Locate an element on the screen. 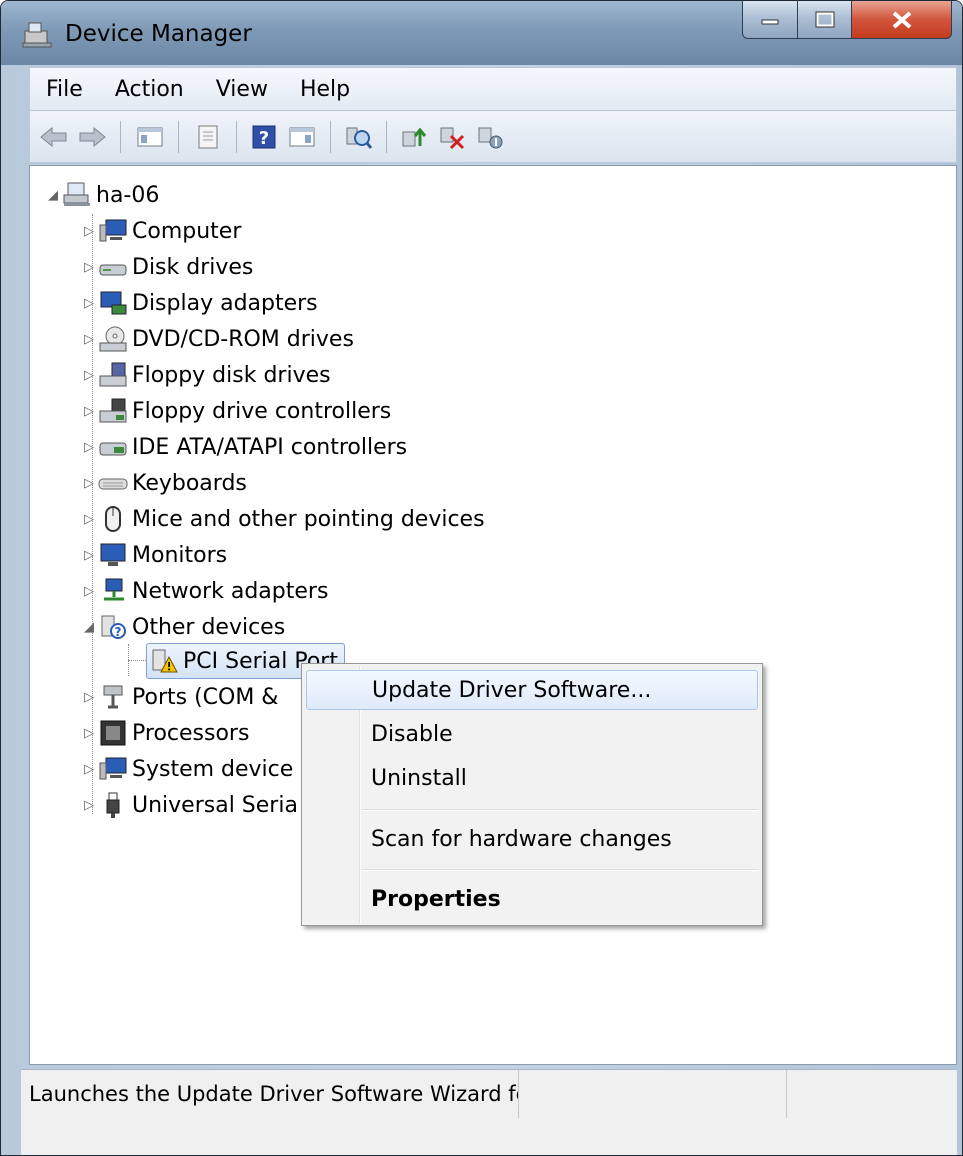 The height and width of the screenshot is (1156, 963). system-device-icon is located at coordinates (113, 769).